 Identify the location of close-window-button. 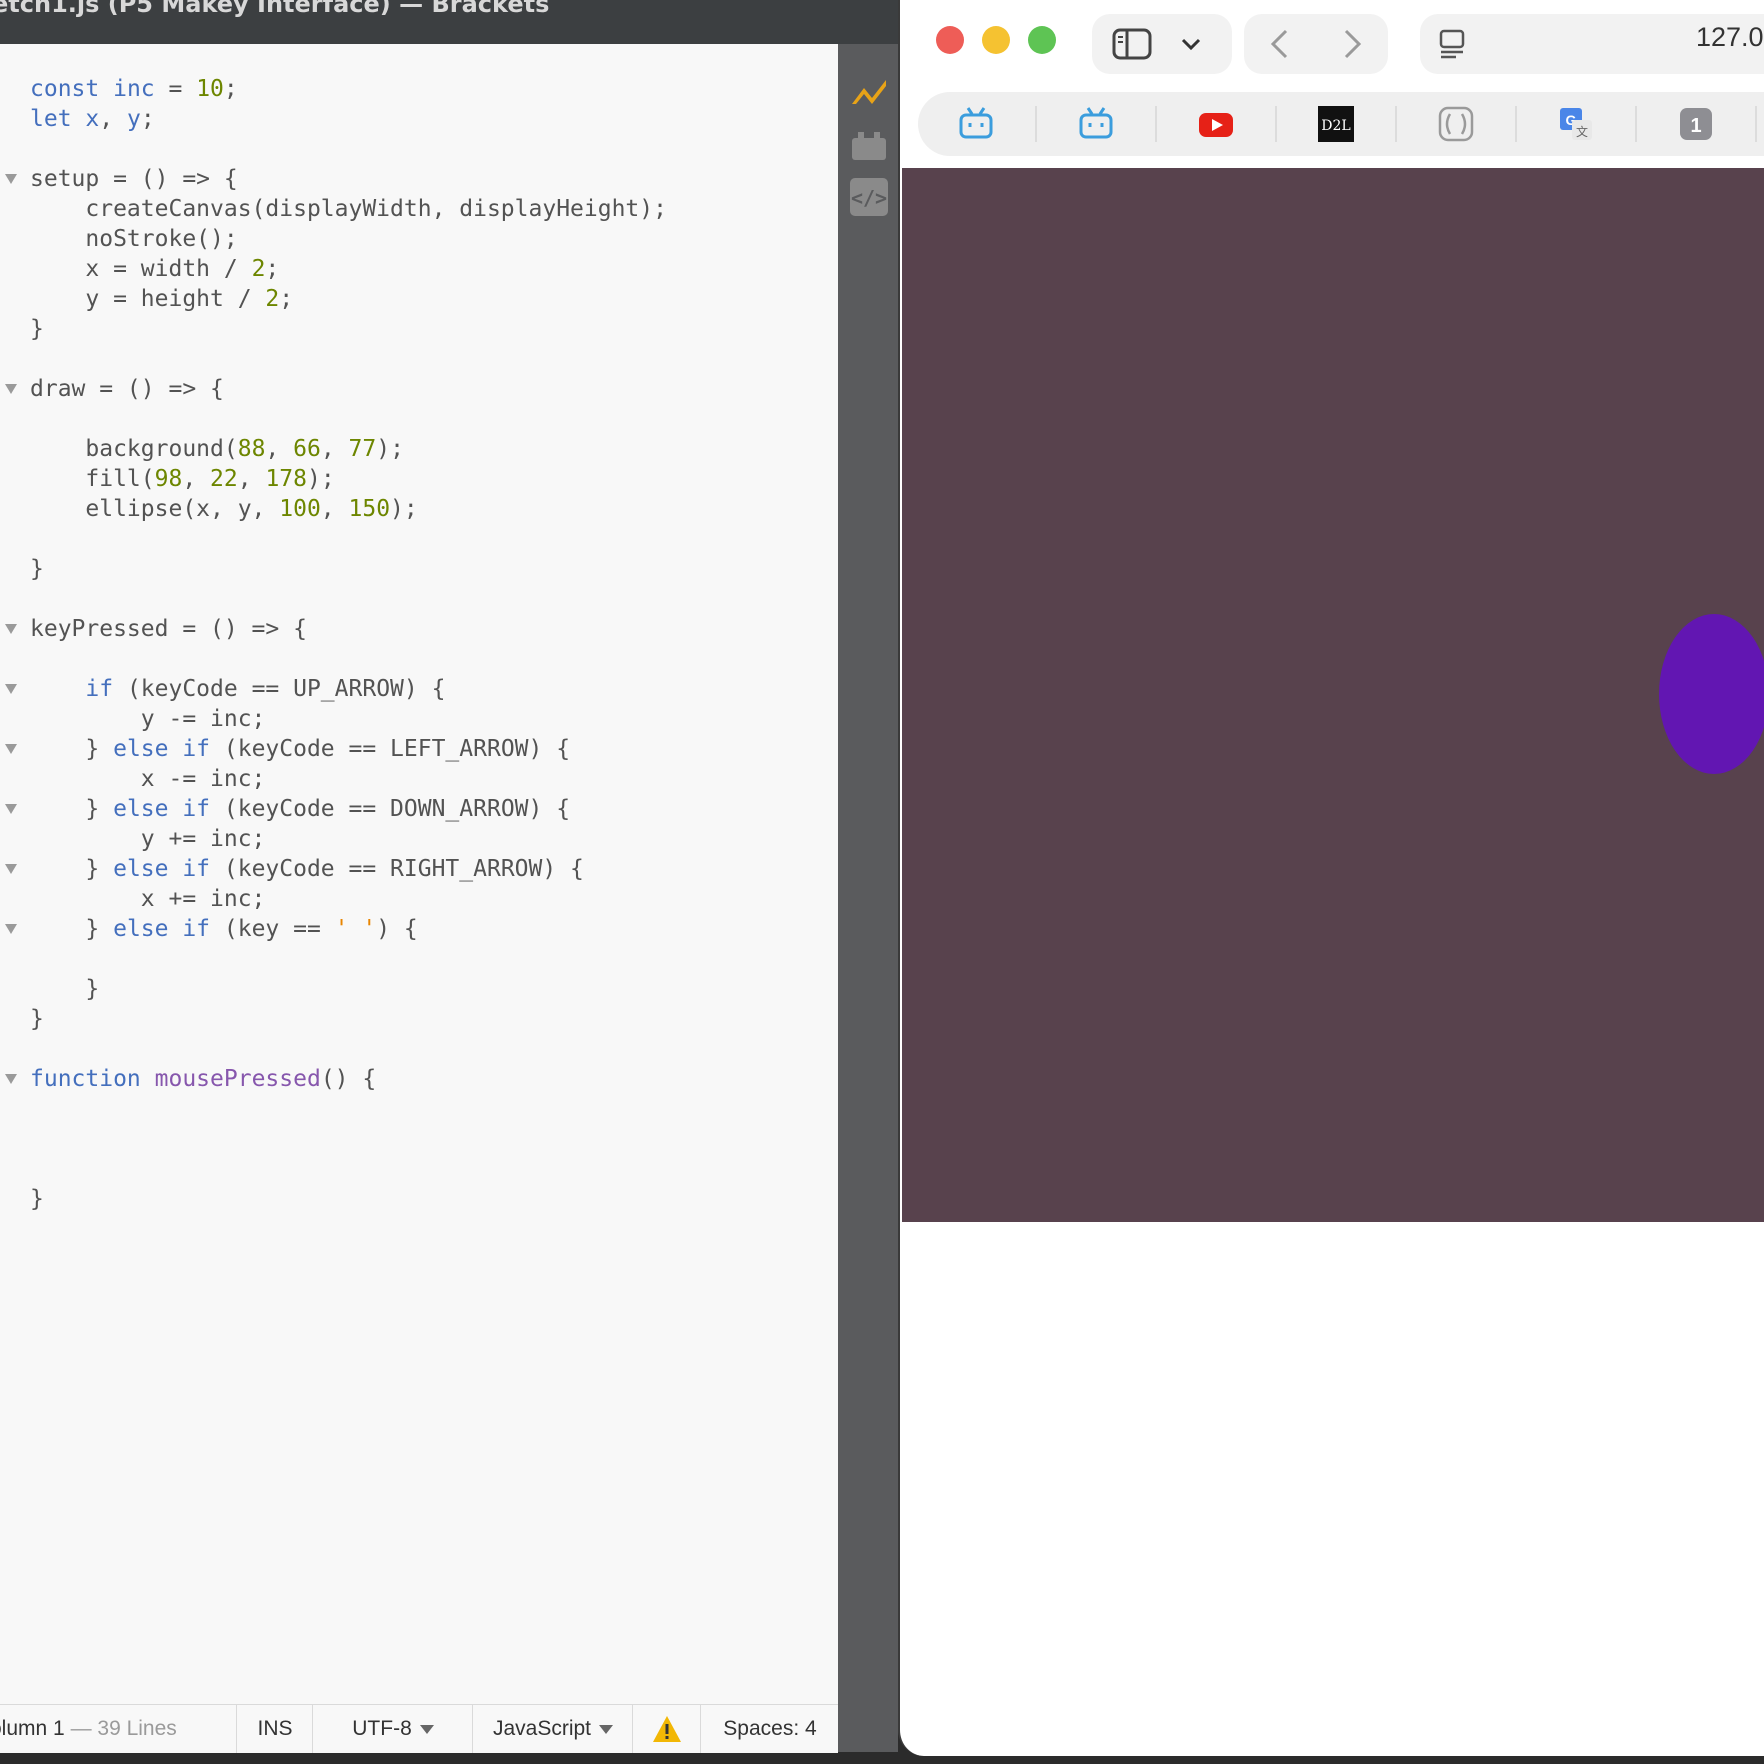
(950, 40).